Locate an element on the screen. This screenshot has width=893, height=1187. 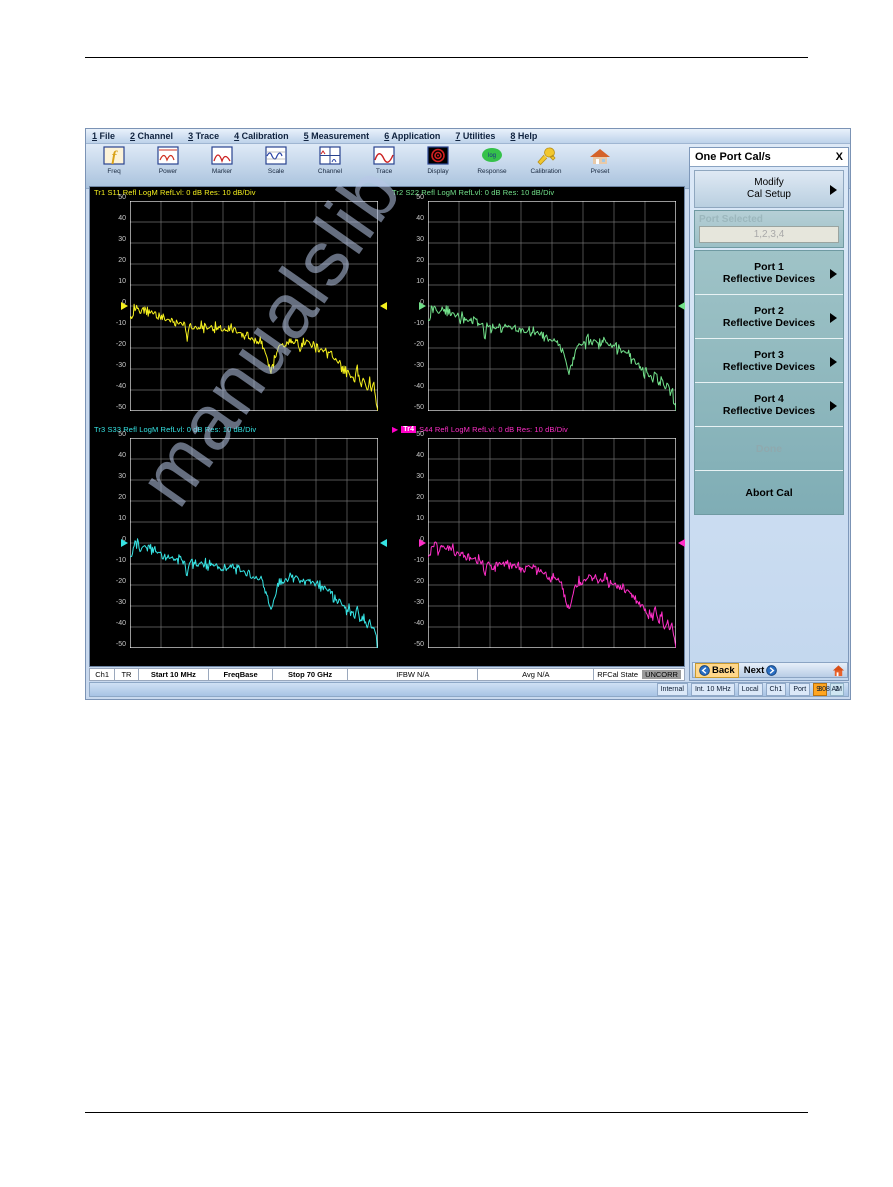
toolbar-button-power: Power is located at coordinates (168, 161).